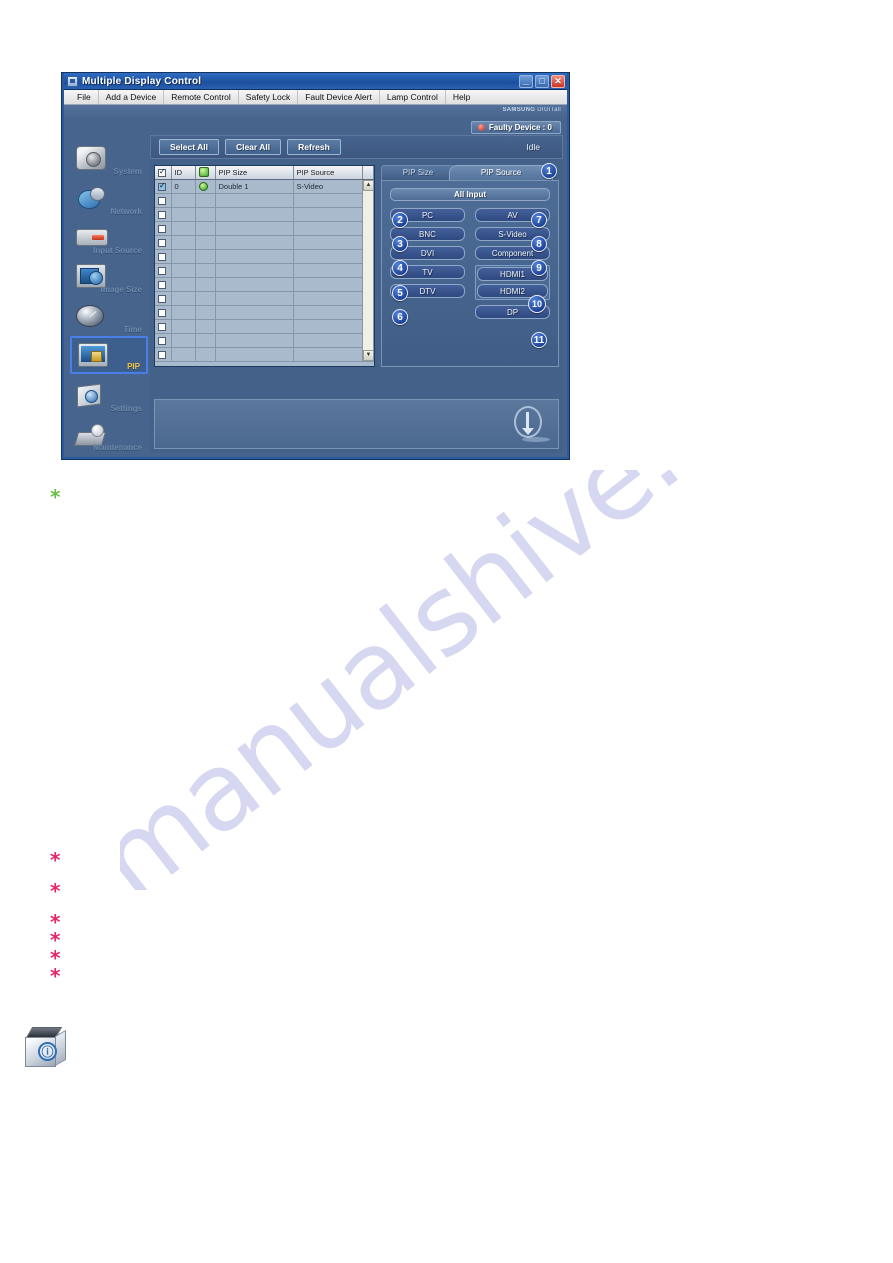 The width and height of the screenshot is (893, 1263). Describe the element at coordinates (368, 185) in the screenshot. I see `scroll-up-icon: ▲` at that location.